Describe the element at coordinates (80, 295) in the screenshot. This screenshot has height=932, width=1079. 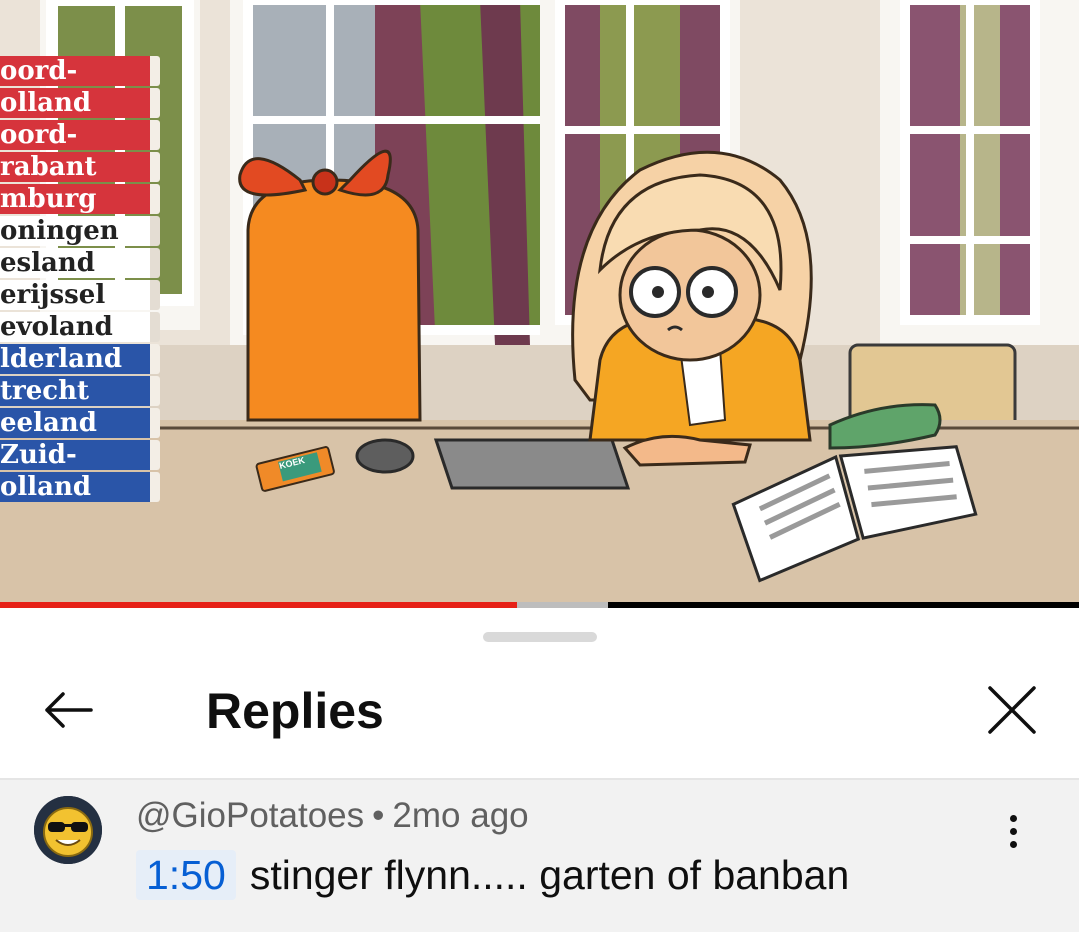
I see `book: erijssel` at that location.